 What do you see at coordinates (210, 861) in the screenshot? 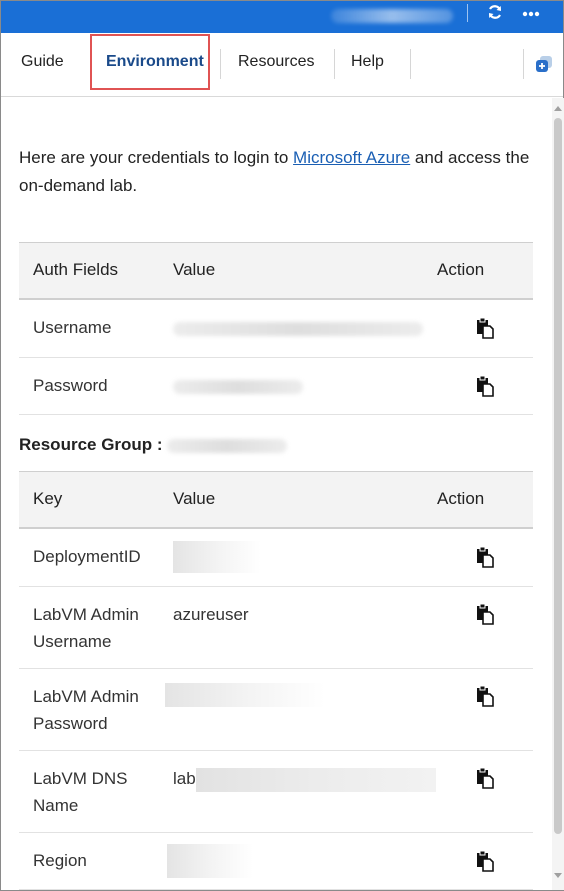
I see `region-redacted` at bounding box center [210, 861].